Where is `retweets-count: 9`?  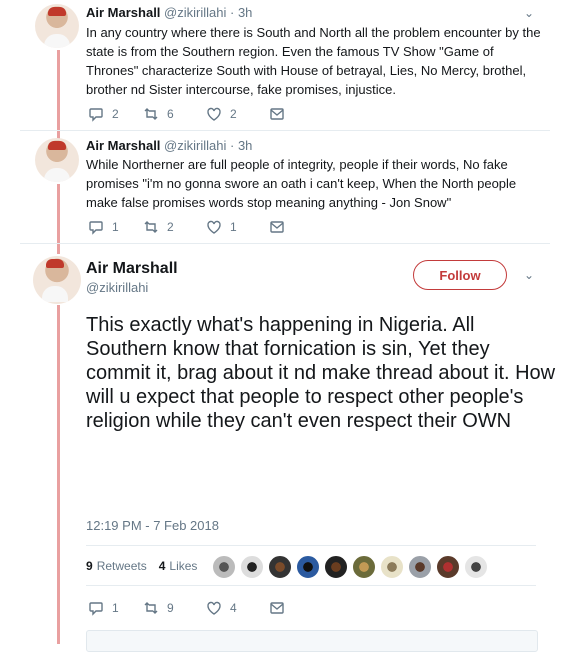
retweets-count: 9 is located at coordinates (89, 566).